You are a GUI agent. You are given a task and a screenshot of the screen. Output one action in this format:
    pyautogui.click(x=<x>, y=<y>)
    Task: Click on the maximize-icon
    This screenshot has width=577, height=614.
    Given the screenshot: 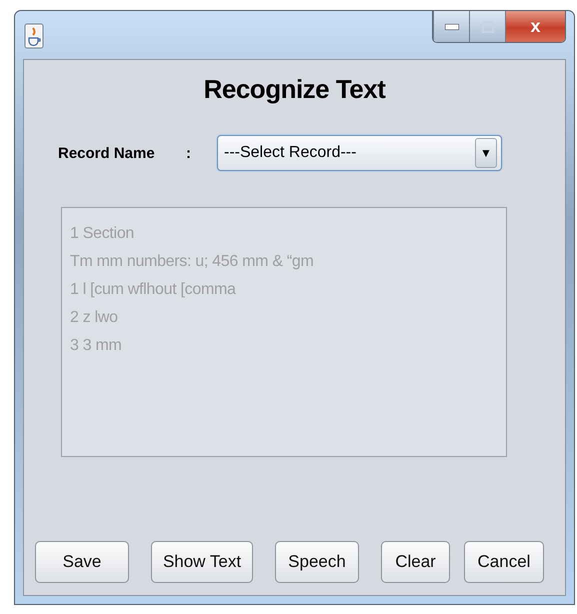 What is the action you would take?
    pyautogui.click(x=488, y=26)
    